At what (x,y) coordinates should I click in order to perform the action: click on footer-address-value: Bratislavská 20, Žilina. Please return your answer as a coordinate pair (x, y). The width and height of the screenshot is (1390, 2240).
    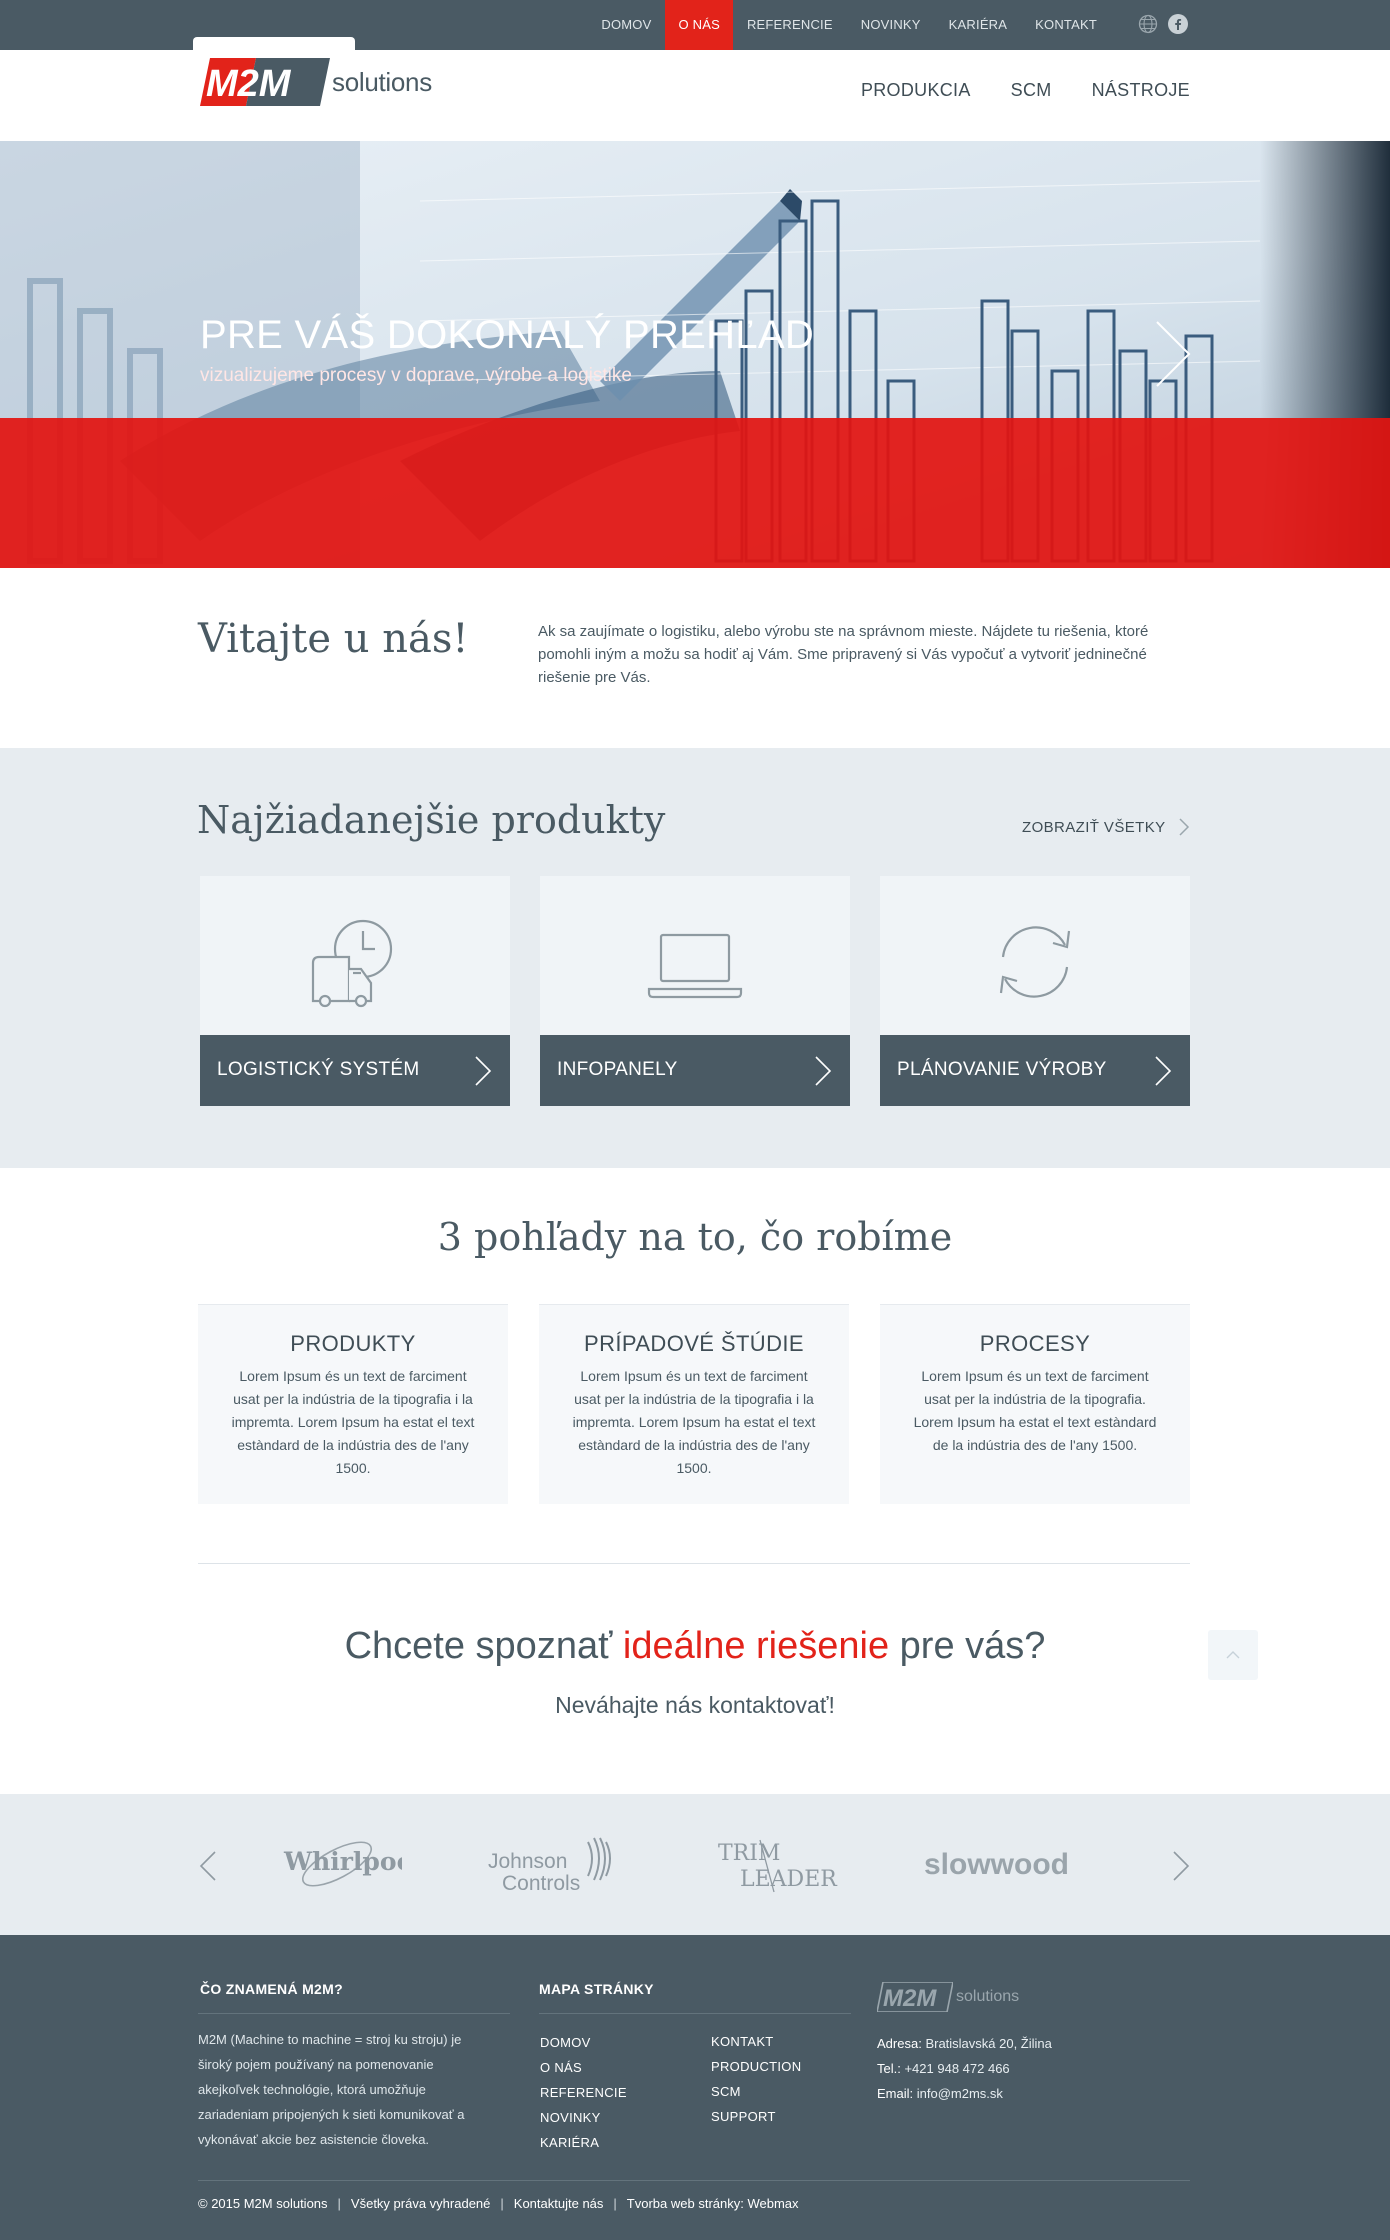
    Looking at the image, I should click on (988, 2043).